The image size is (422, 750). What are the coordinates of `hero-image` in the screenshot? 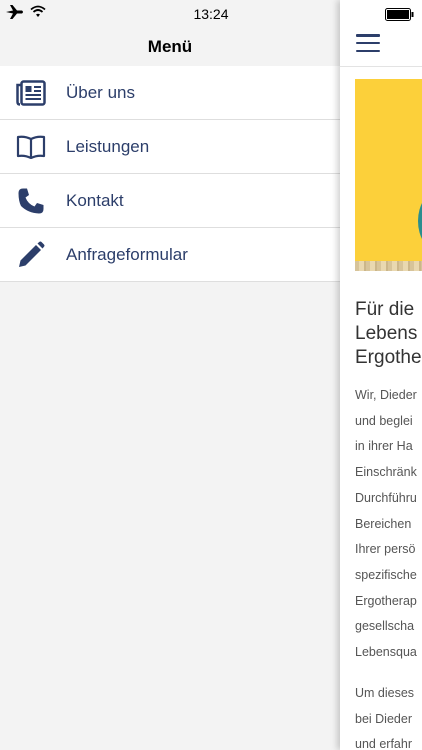 It's located at (388, 175).